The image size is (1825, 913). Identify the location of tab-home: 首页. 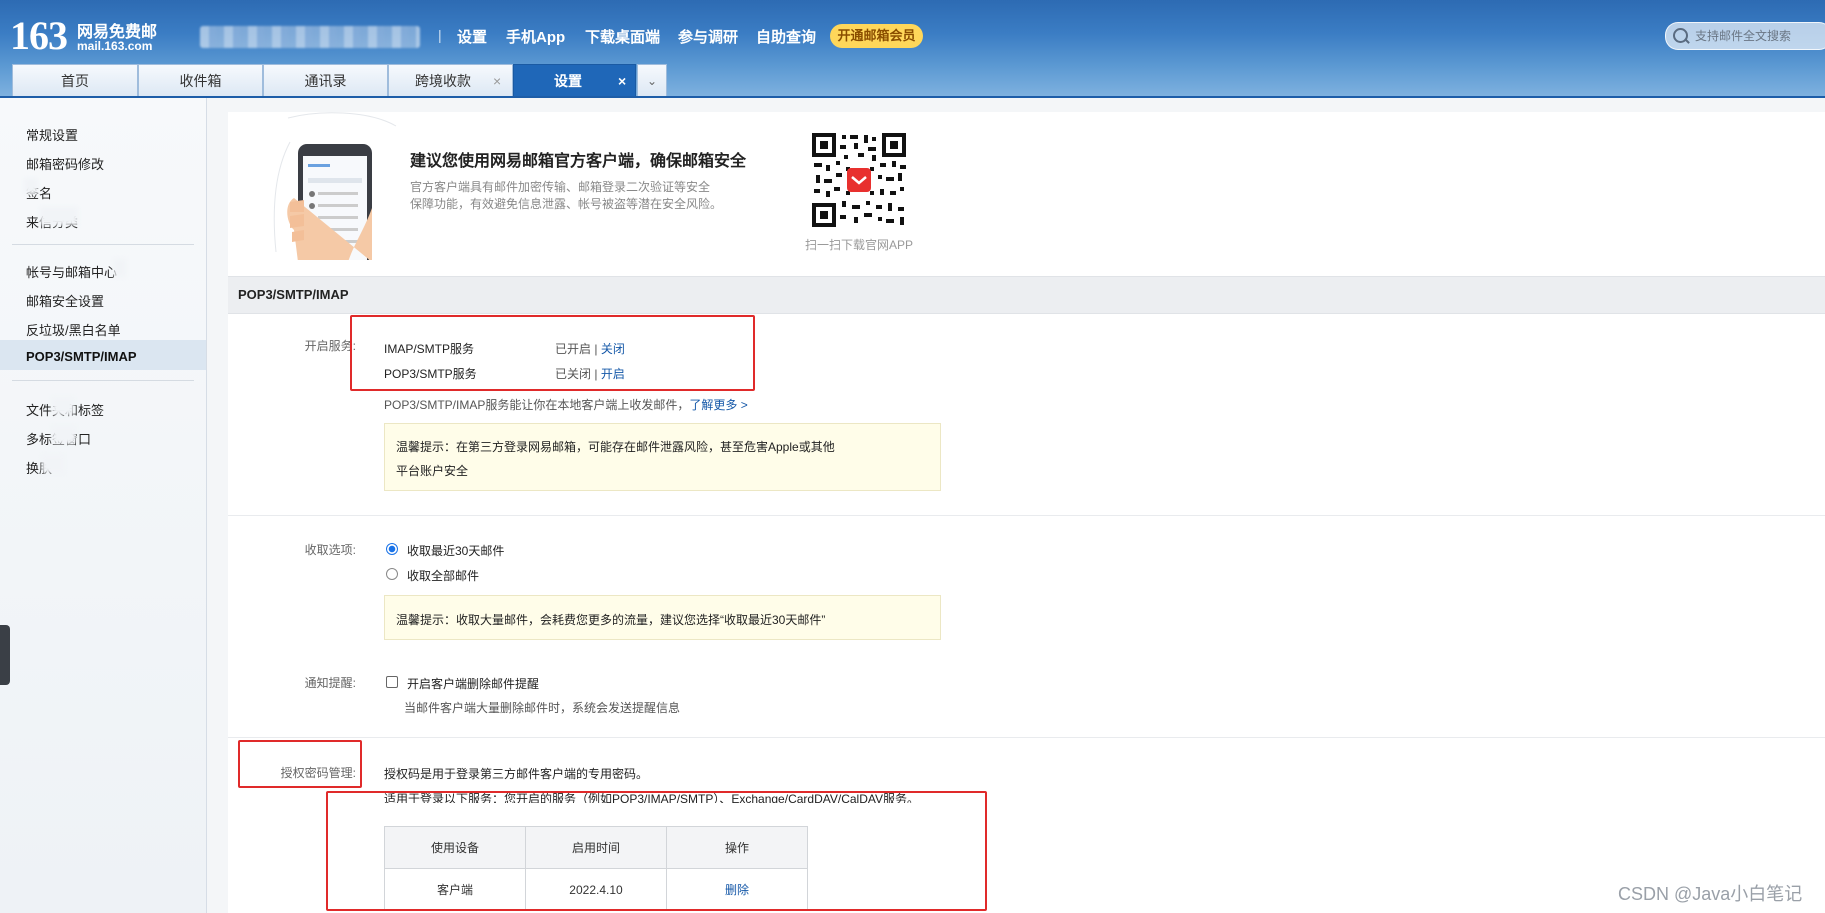
(75, 80).